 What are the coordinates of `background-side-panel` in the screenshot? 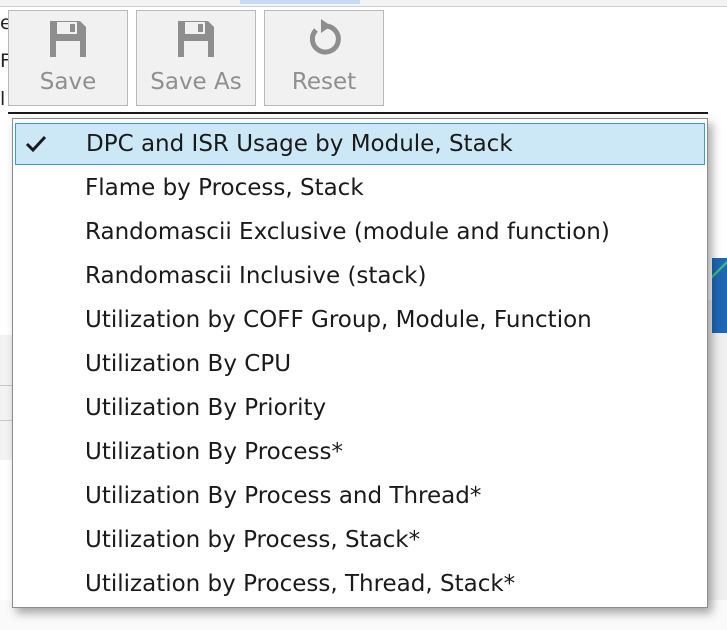 It's located at (716, 450).